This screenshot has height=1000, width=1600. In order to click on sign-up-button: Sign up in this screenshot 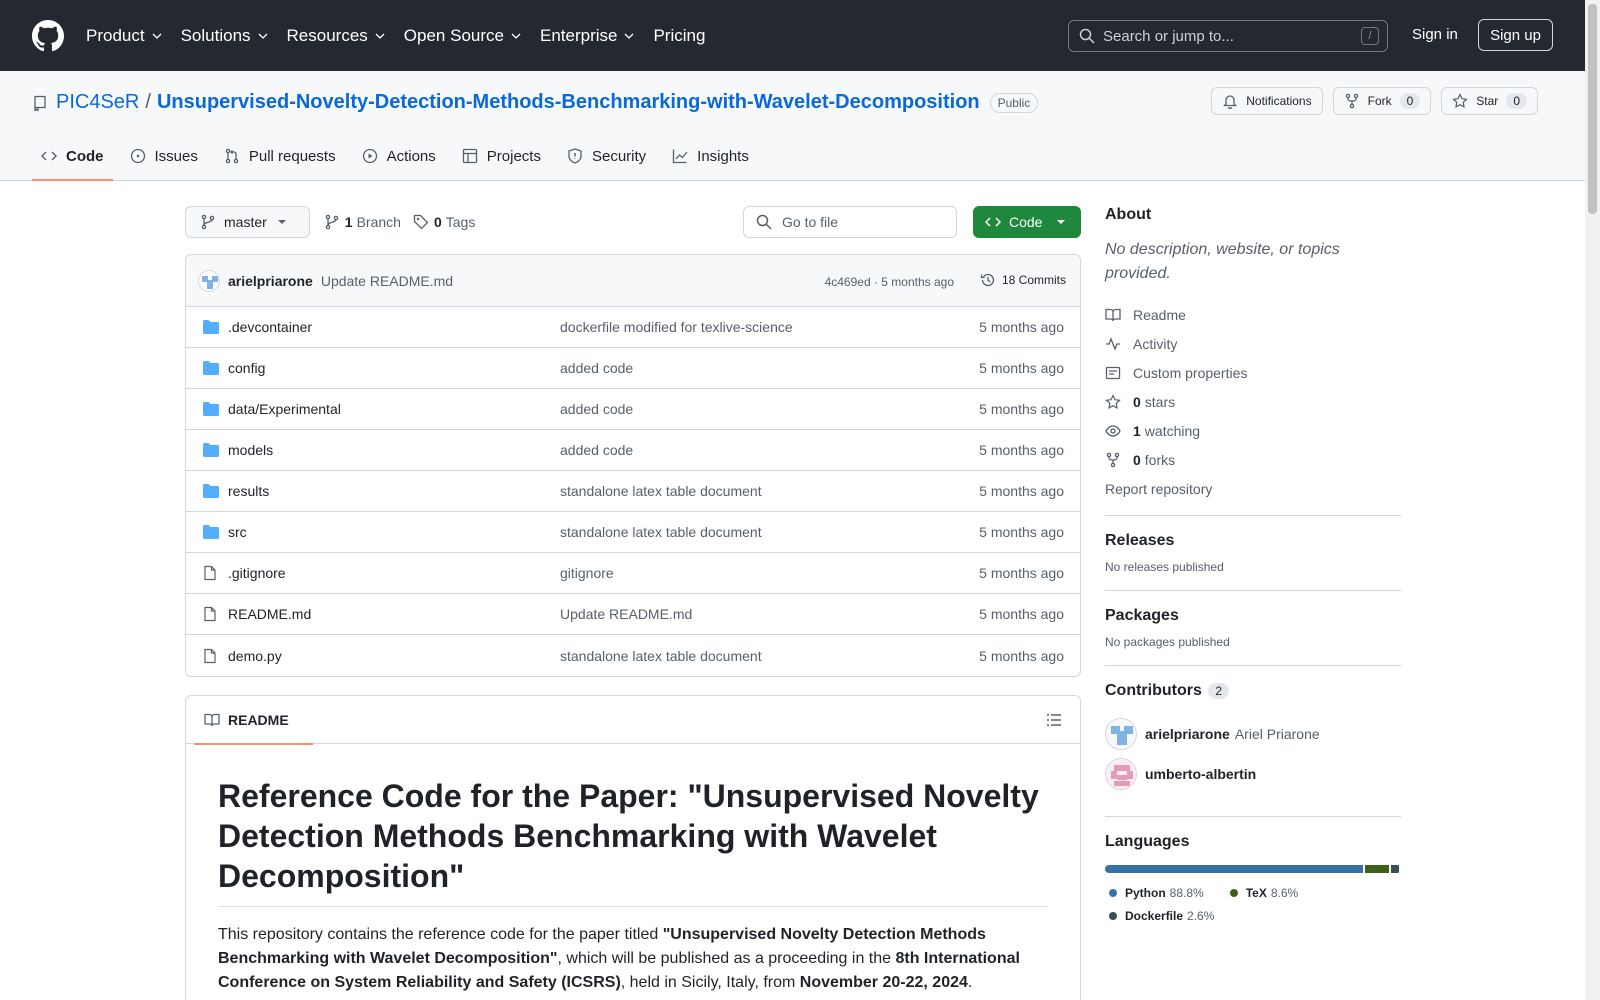, I will do `click(1515, 35)`.